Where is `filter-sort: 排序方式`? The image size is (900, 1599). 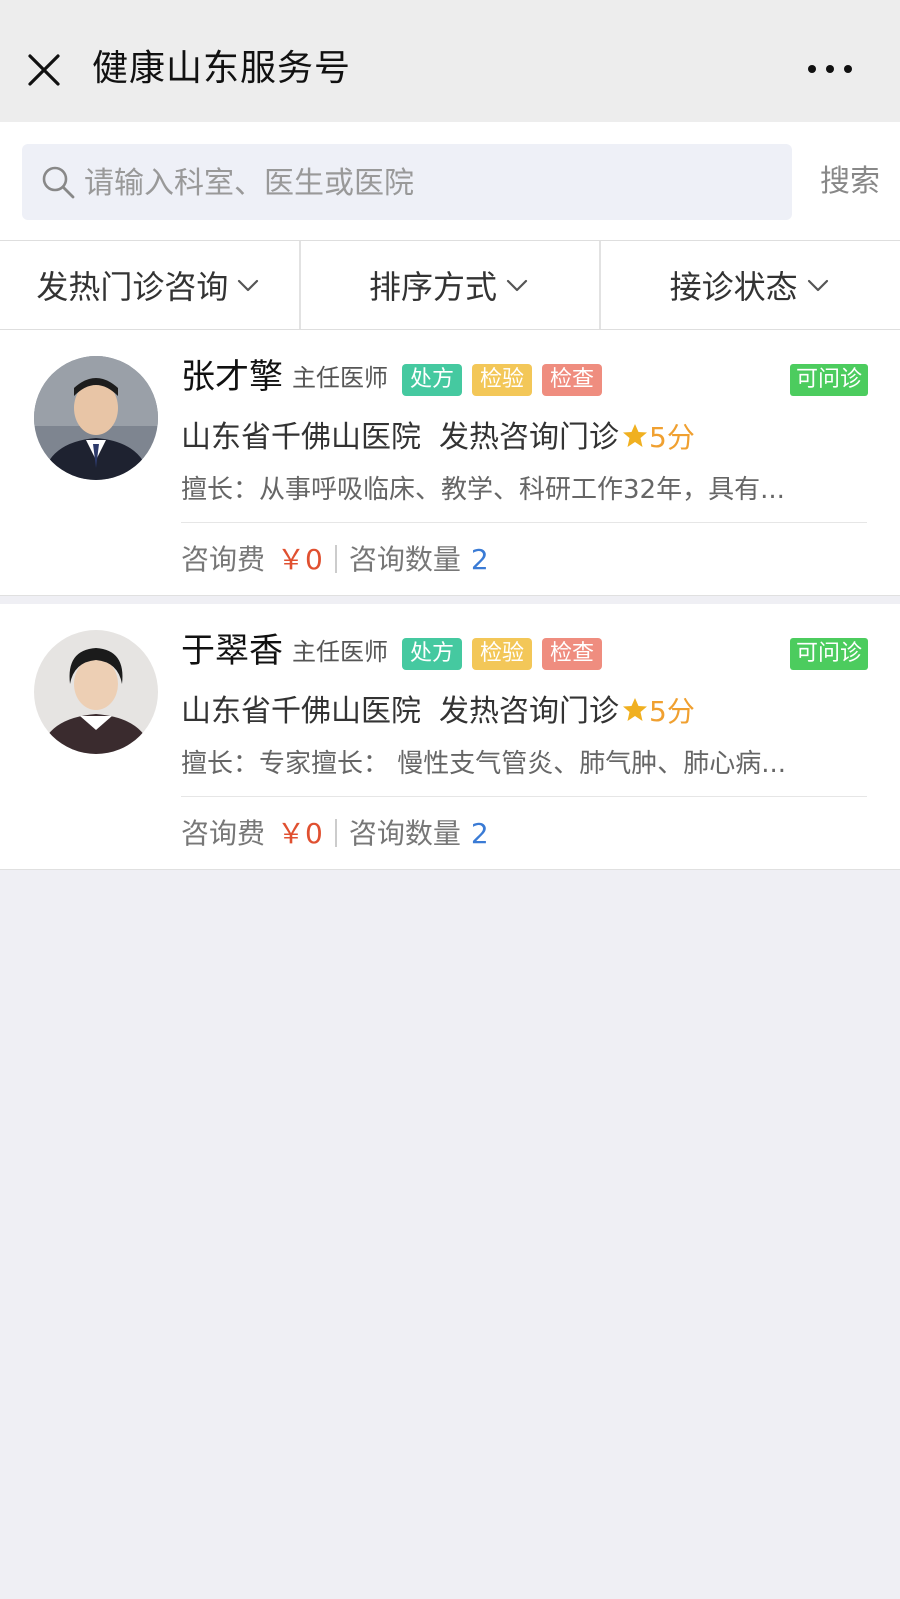
filter-sort: 排序方式 is located at coordinates (451, 285).